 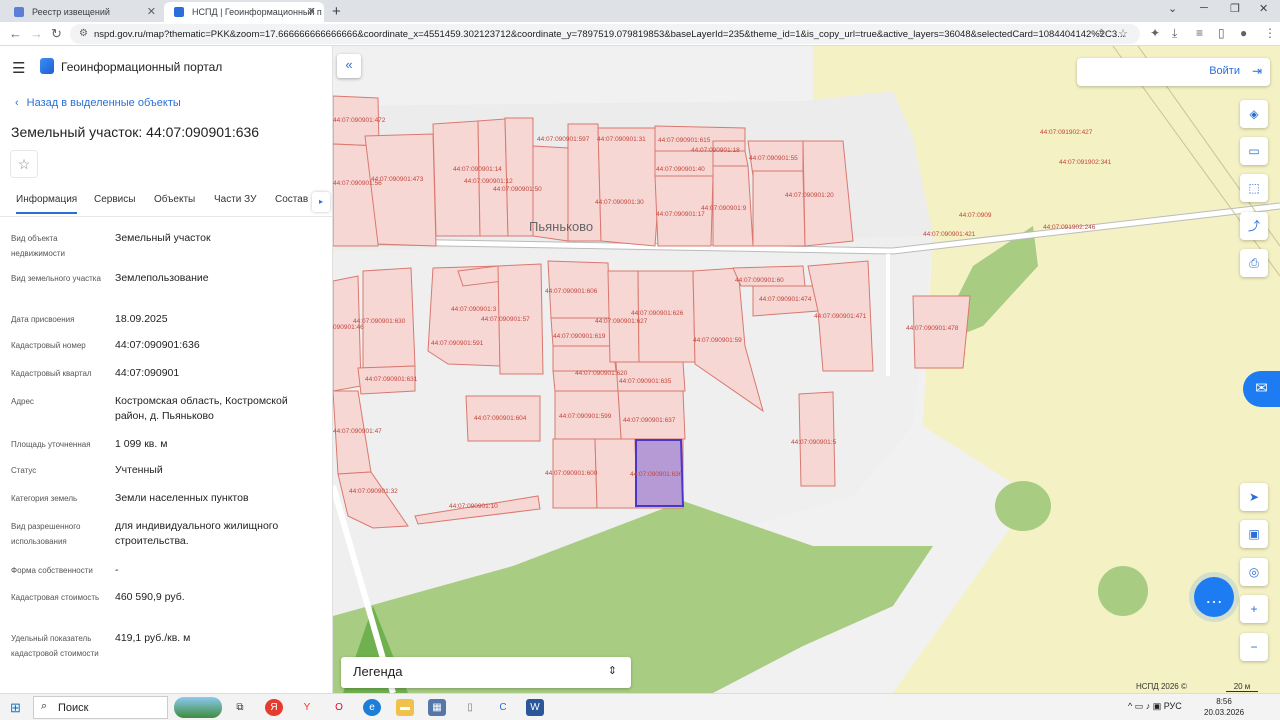 What do you see at coordinates (1204, 8) in the screenshot?
I see `minimize-icon: ─` at bounding box center [1204, 8].